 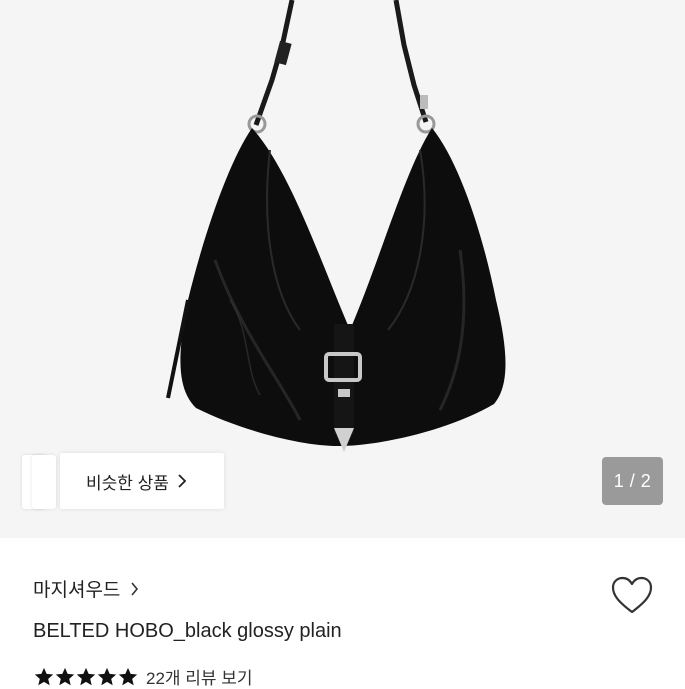 What do you see at coordinates (199, 676) in the screenshot?
I see `review-link: 22개 리뷰 보기` at bounding box center [199, 676].